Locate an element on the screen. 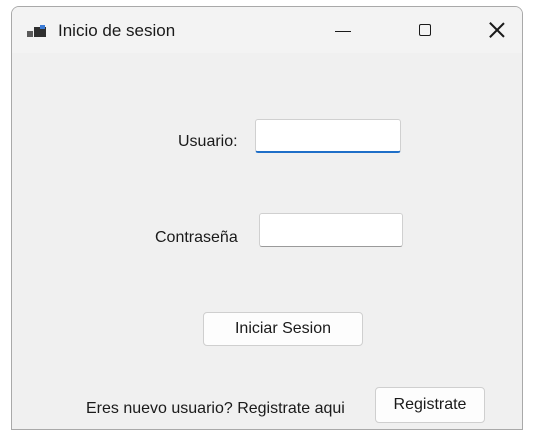 This screenshot has height=432, width=534. maximize-icon is located at coordinates (425, 30).